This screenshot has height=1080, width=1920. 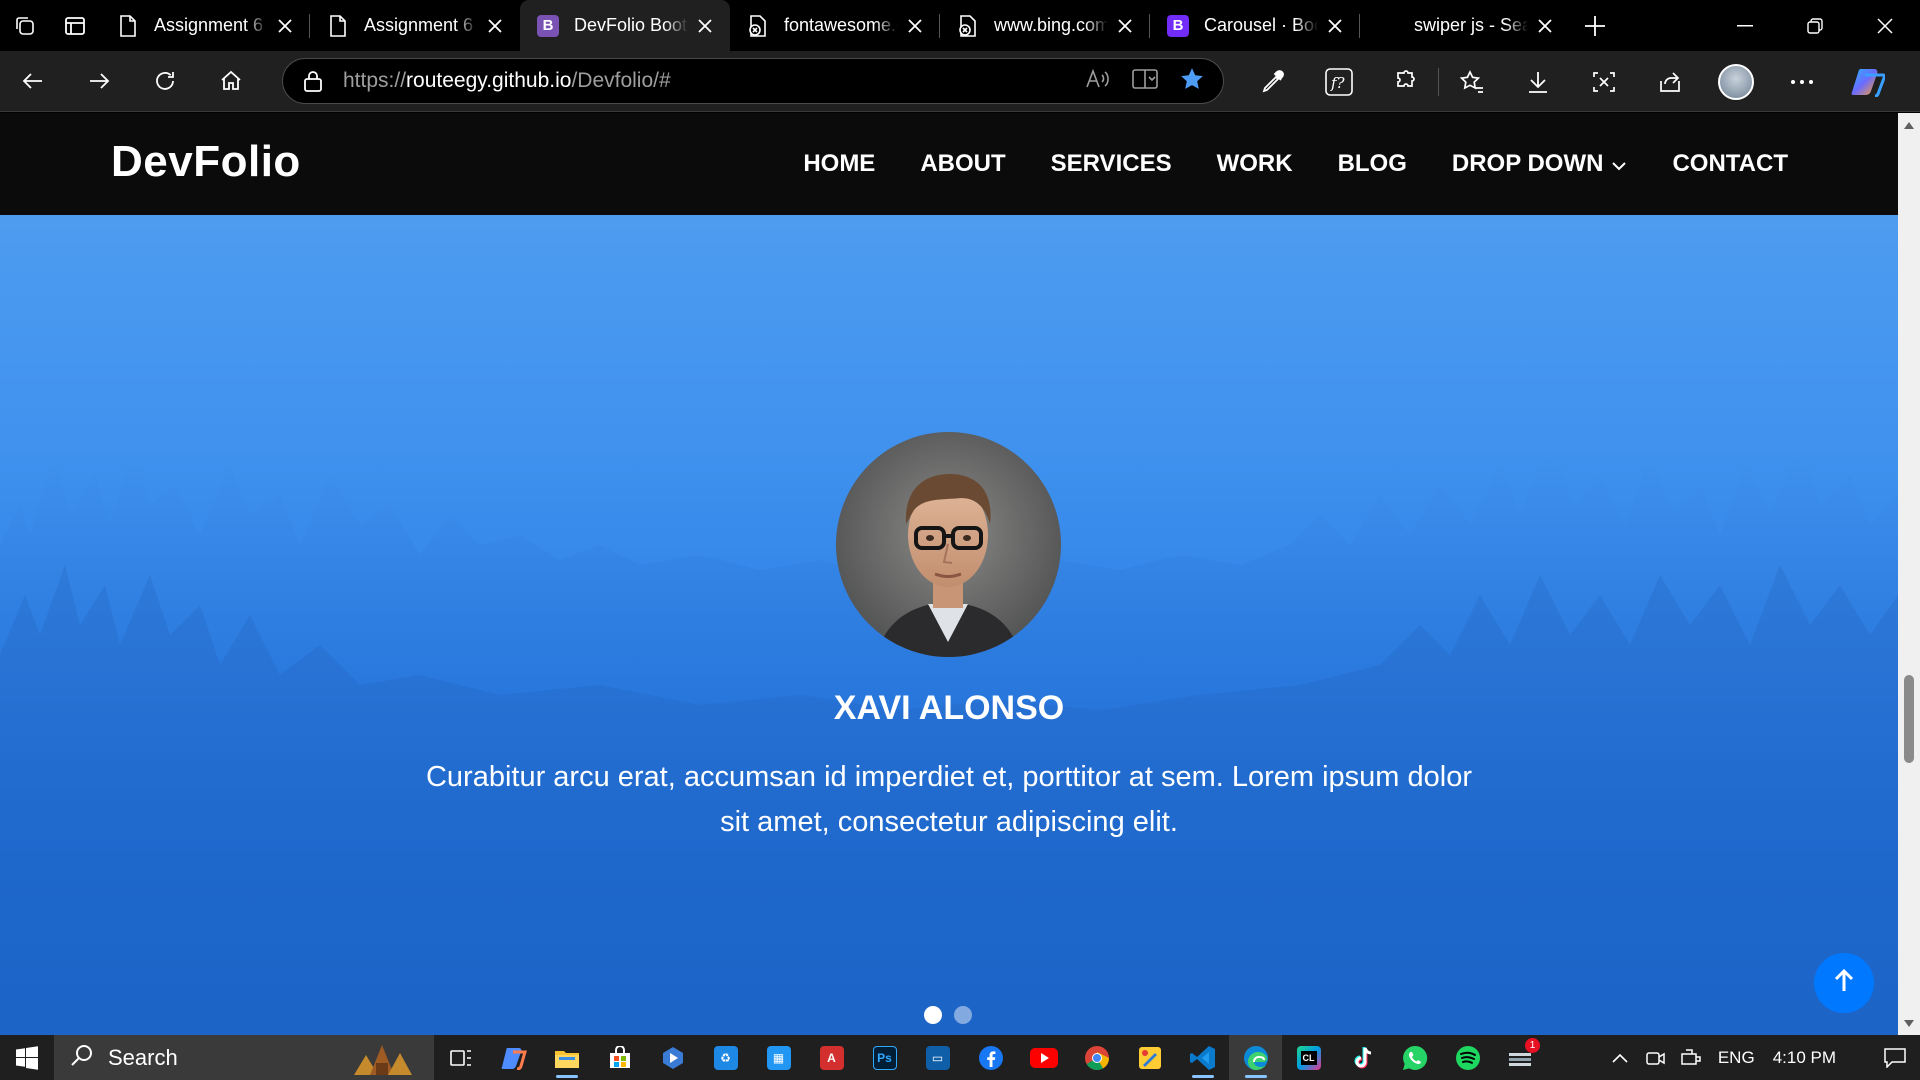 I want to click on browser-tab: fontawesome.com, so click(x=835, y=25).